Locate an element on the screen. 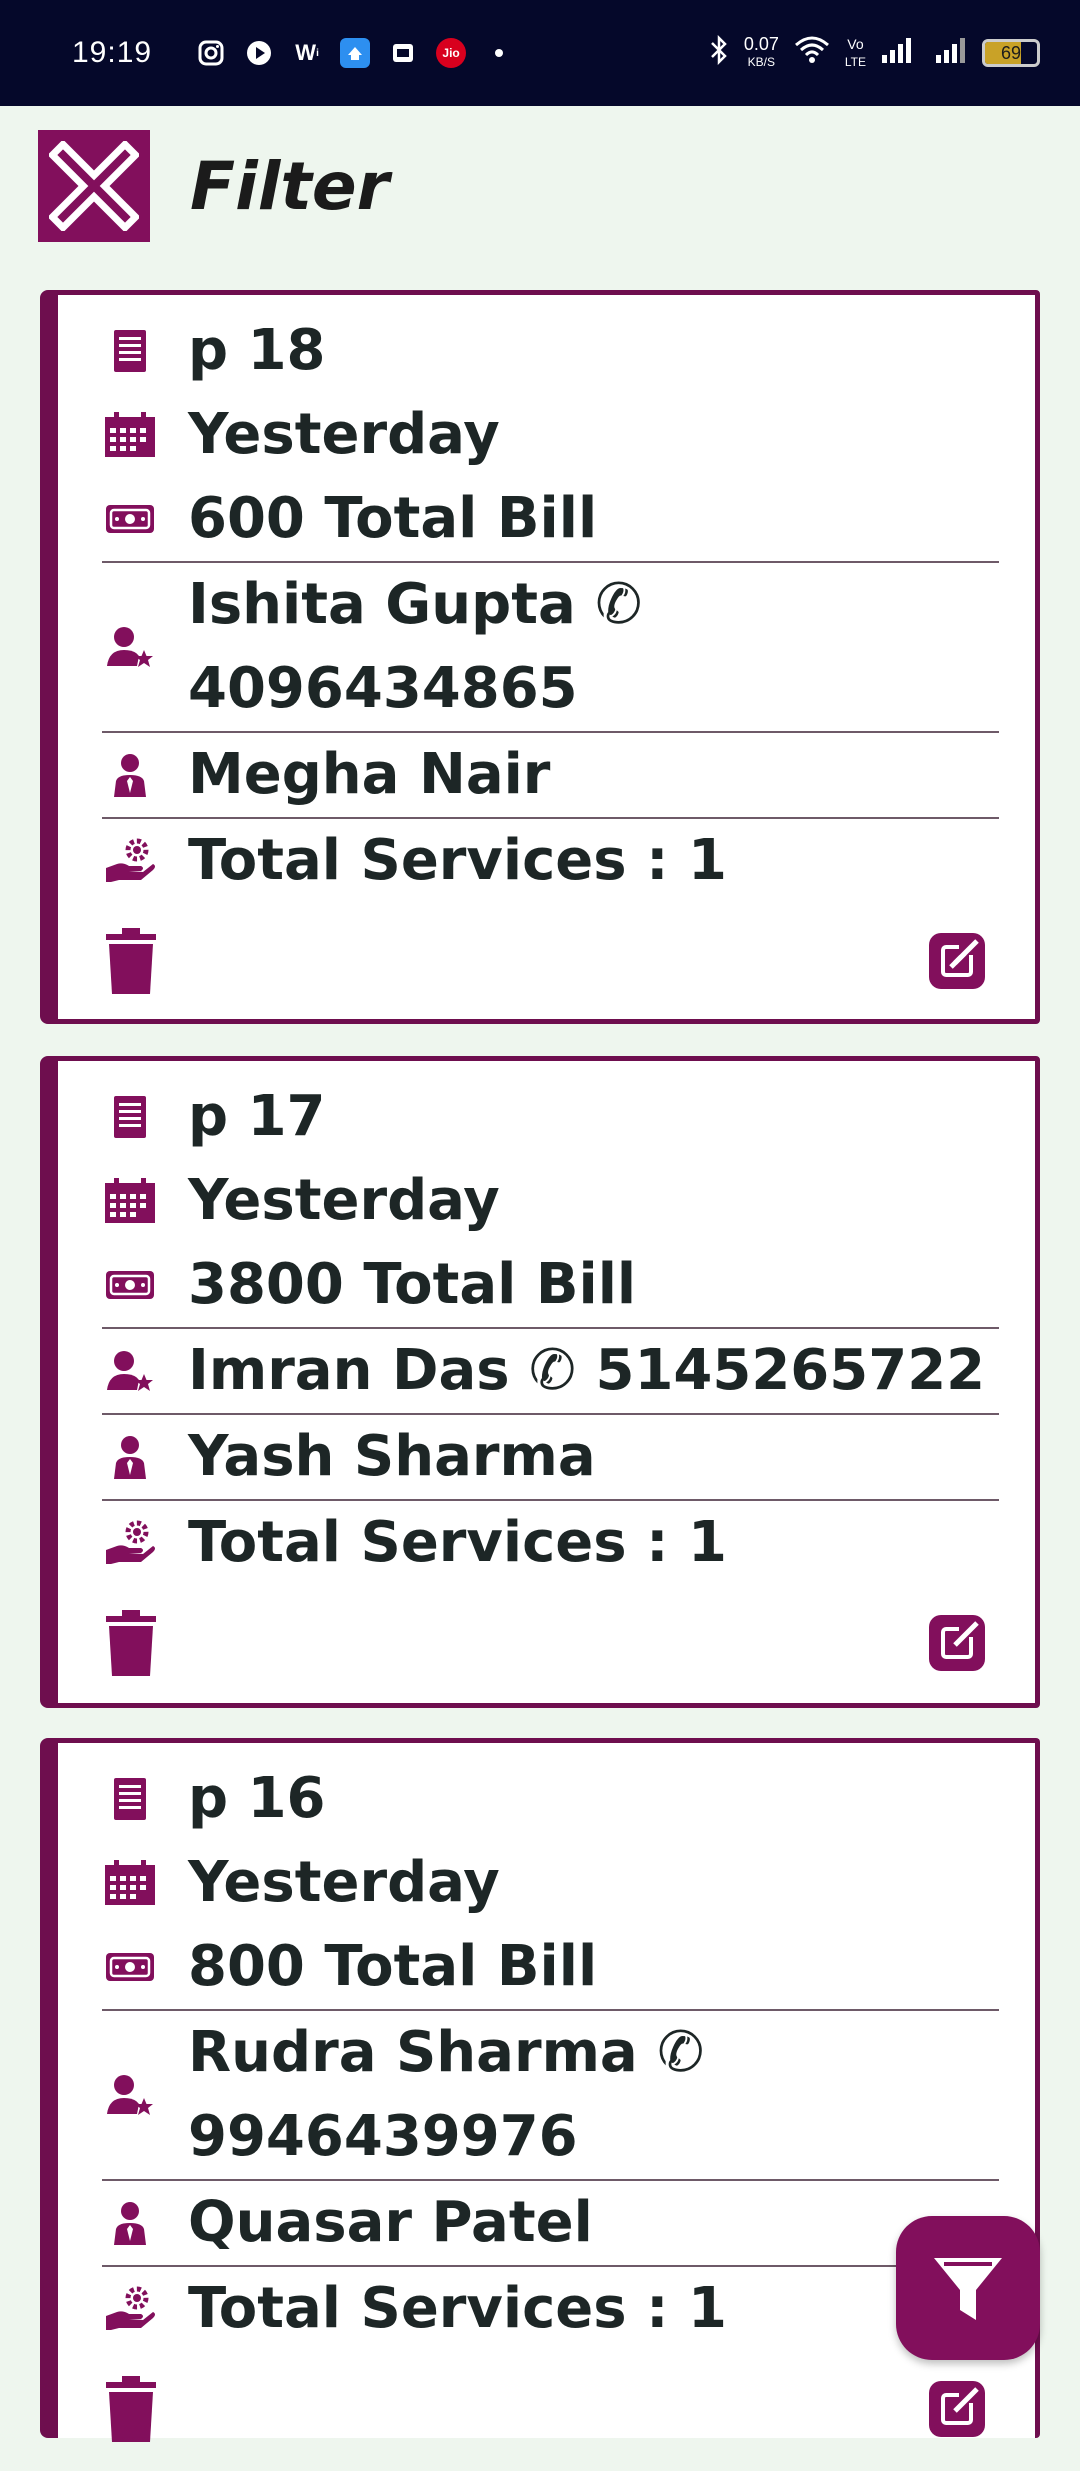 This screenshot has height=2471, width=1080. customer-row: Rudra Sharma ✆ 9946439976 is located at coordinates (550, 2096).